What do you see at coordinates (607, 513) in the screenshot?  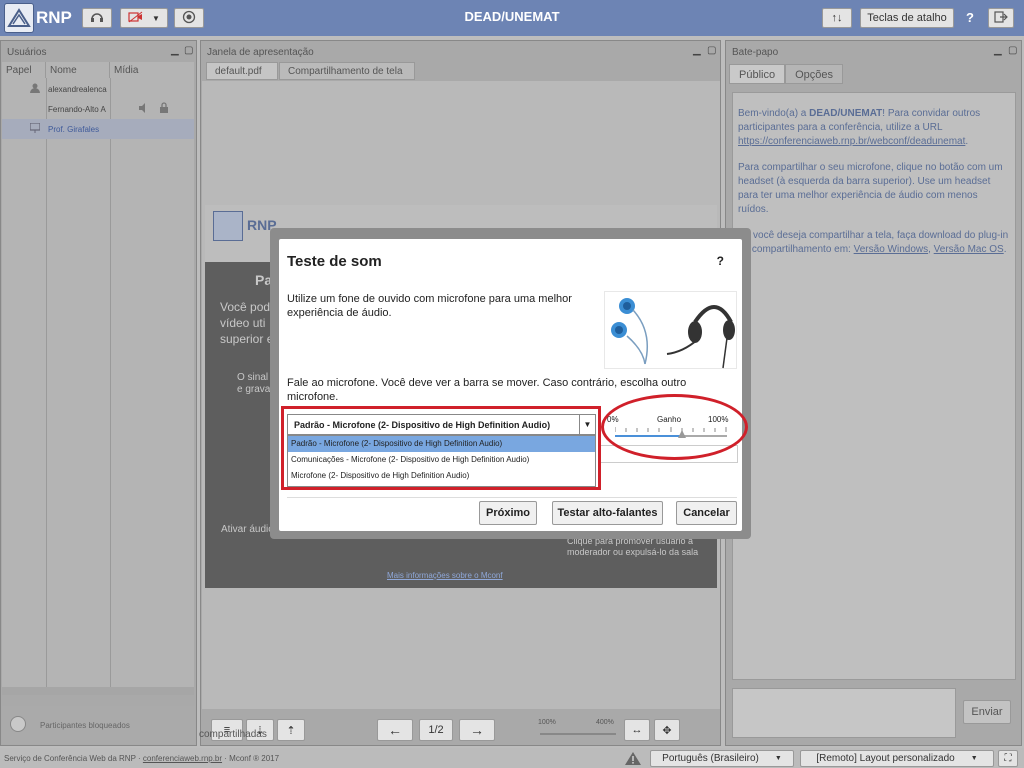 I see `test-speakers-button: Testar alto-falantes` at bounding box center [607, 513].